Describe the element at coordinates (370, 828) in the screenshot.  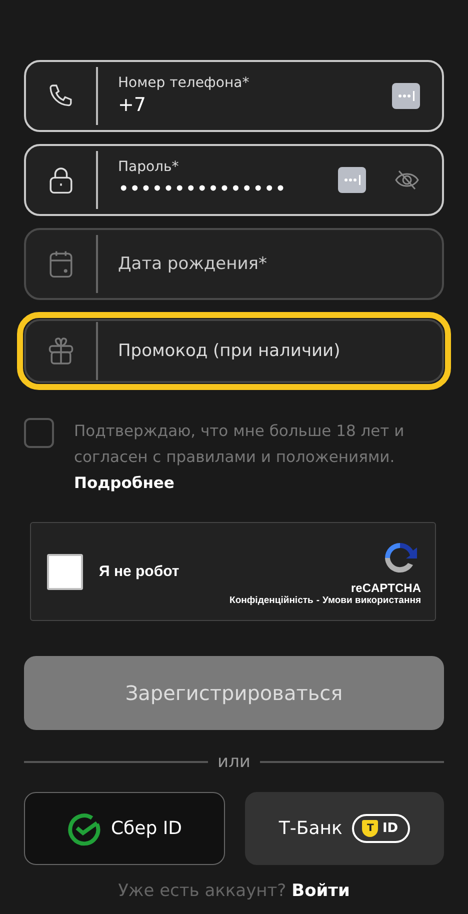
I see `shield-badge-mark: T` at that location.